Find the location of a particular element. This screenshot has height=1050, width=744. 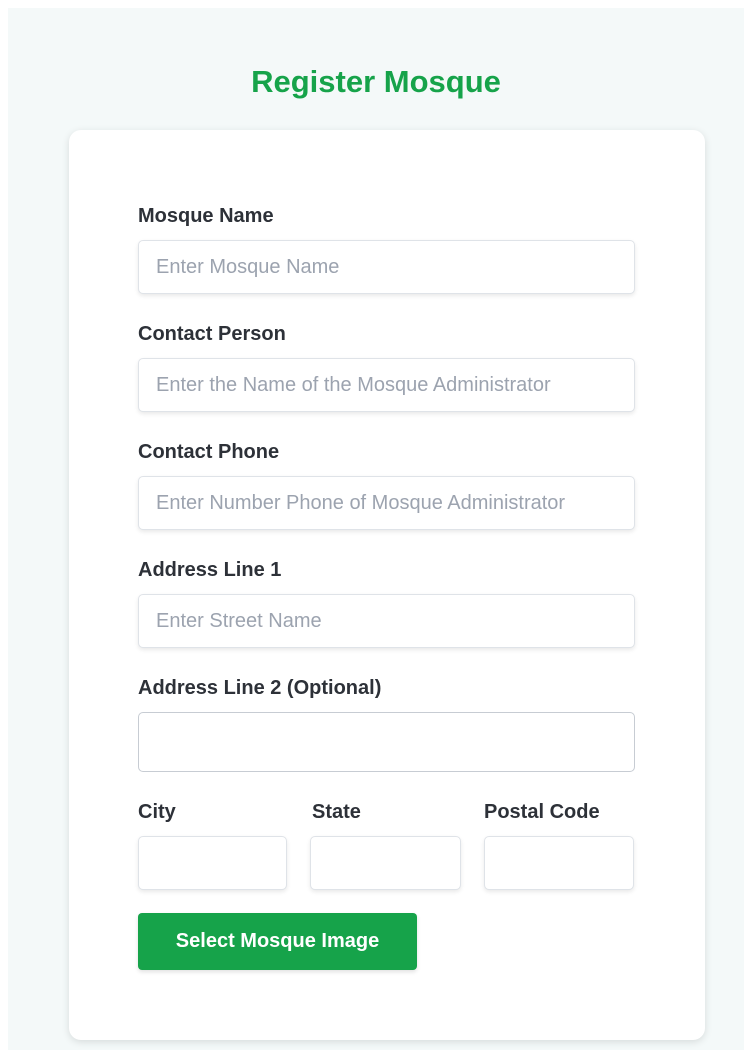

address-line-1-input is located at coordinates (386, 621).